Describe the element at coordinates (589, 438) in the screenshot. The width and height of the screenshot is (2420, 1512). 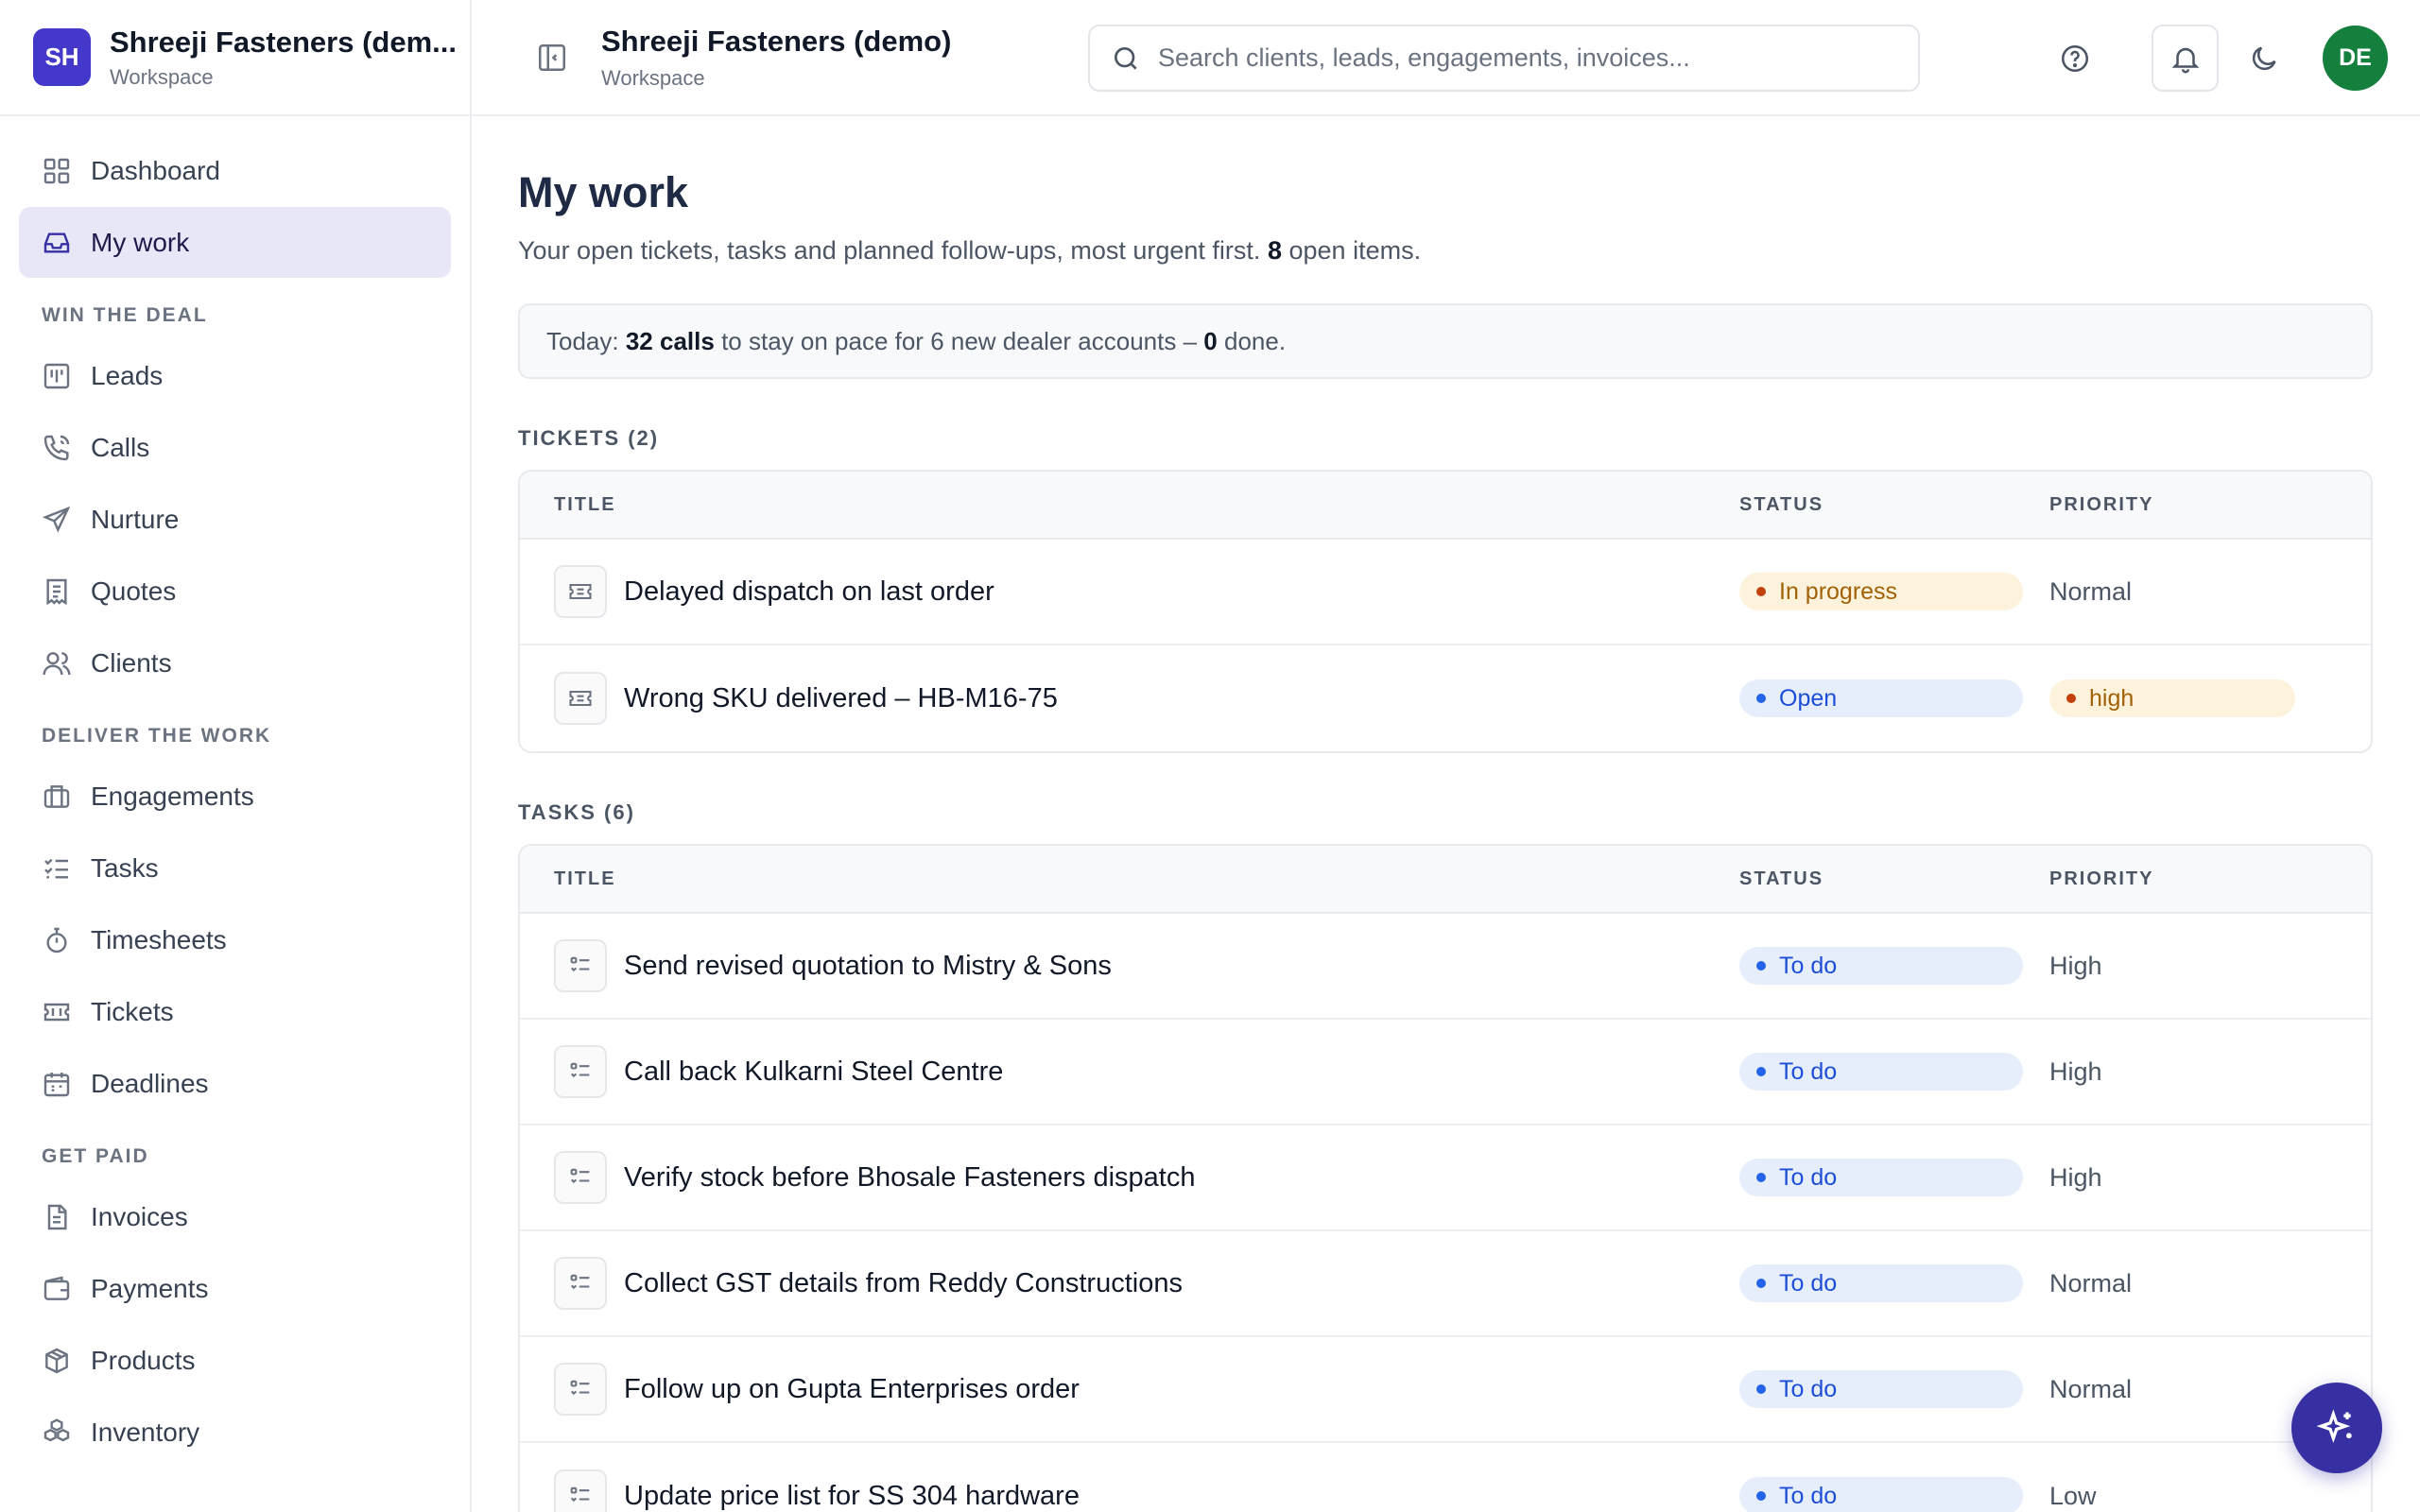
I see `tickets-section-label: TICKETS (2)` at that location.